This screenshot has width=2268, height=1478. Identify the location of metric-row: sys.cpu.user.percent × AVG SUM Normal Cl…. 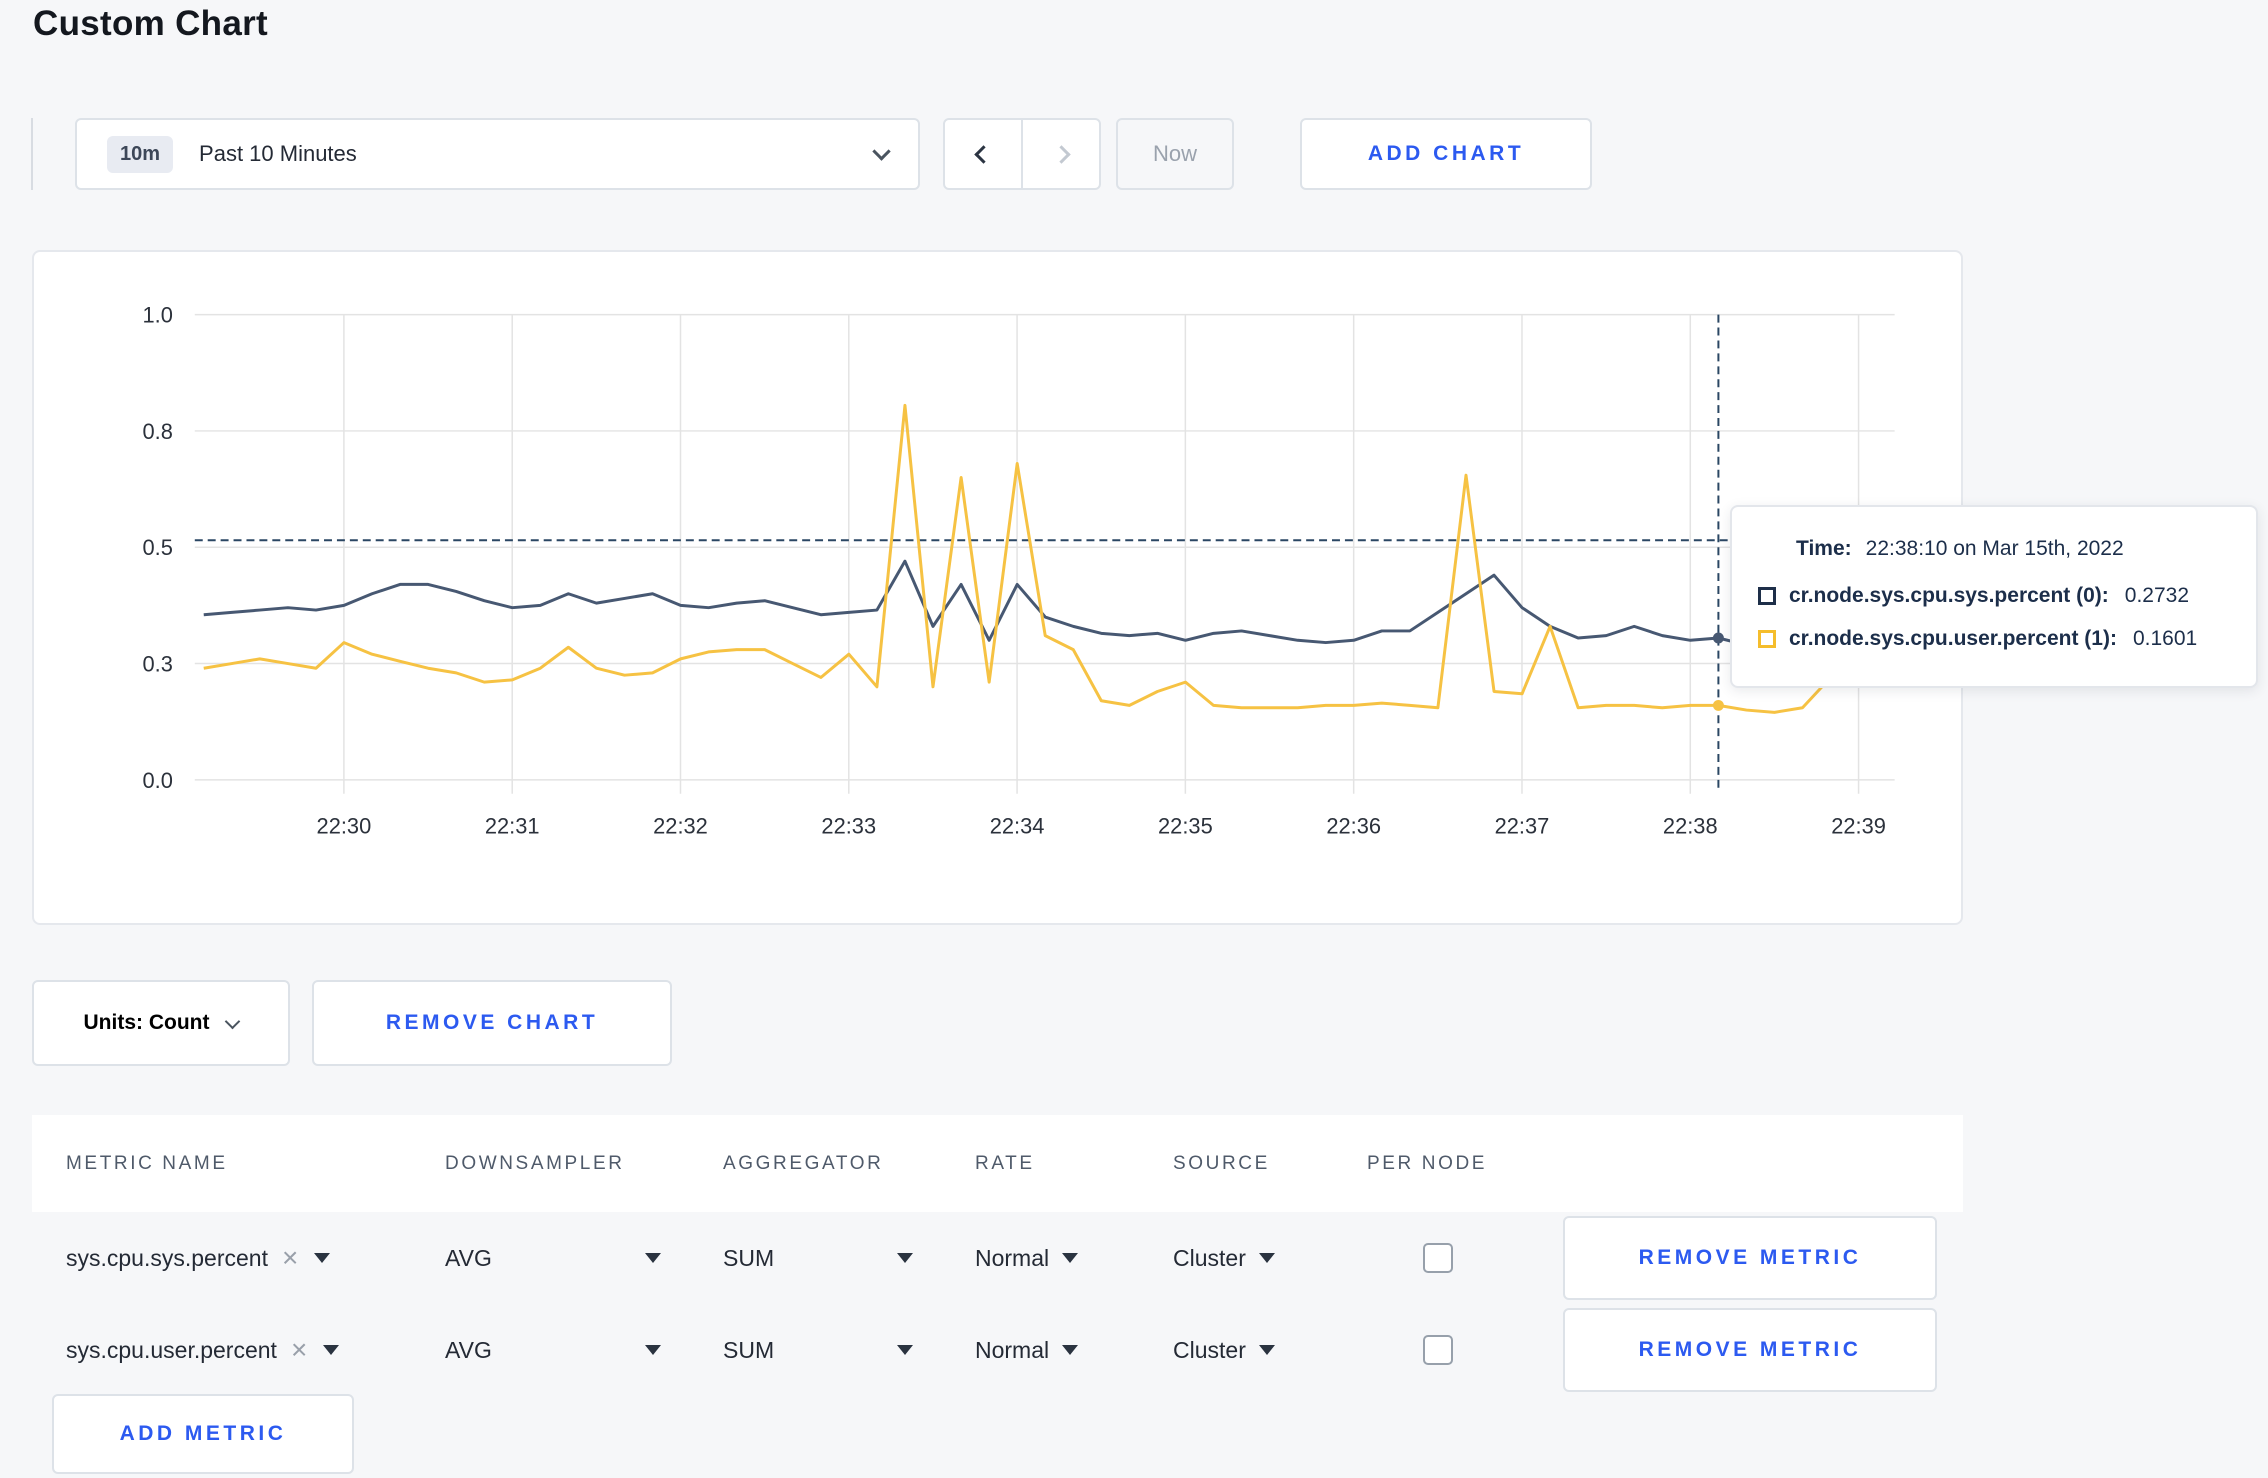
(997, 1350).